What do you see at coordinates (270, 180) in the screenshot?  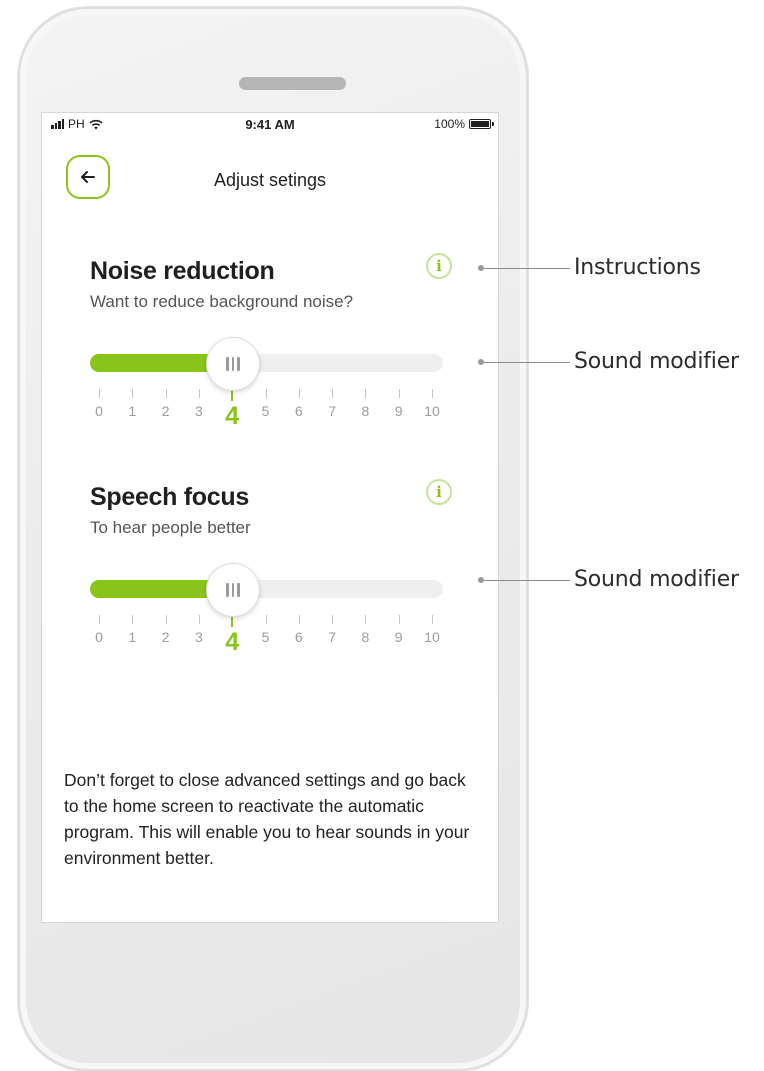 I see `page-title: Adjust setings` at bounding box center [270, 180].